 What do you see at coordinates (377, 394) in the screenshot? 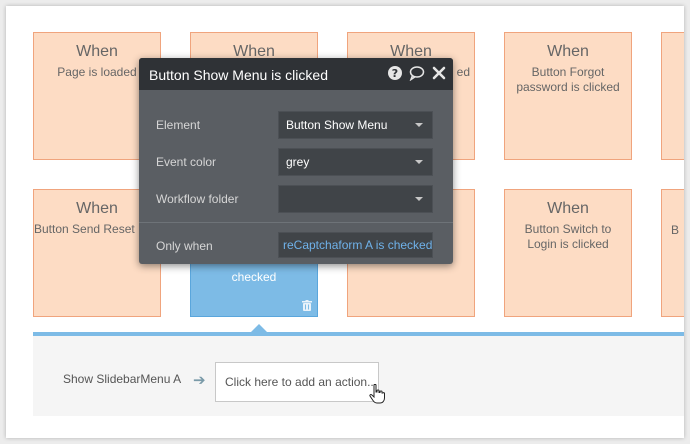
I see `hand-cursor-icon` at bounding box center [377, 394].